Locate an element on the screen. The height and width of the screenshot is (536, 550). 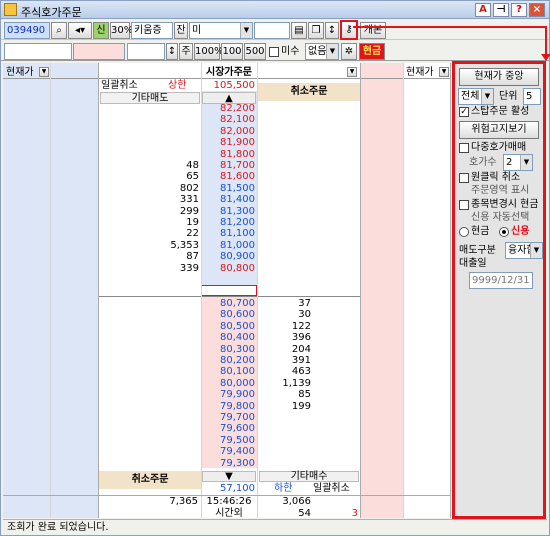
upper-limit-label: 상한 is located at coordinates (177, 85).